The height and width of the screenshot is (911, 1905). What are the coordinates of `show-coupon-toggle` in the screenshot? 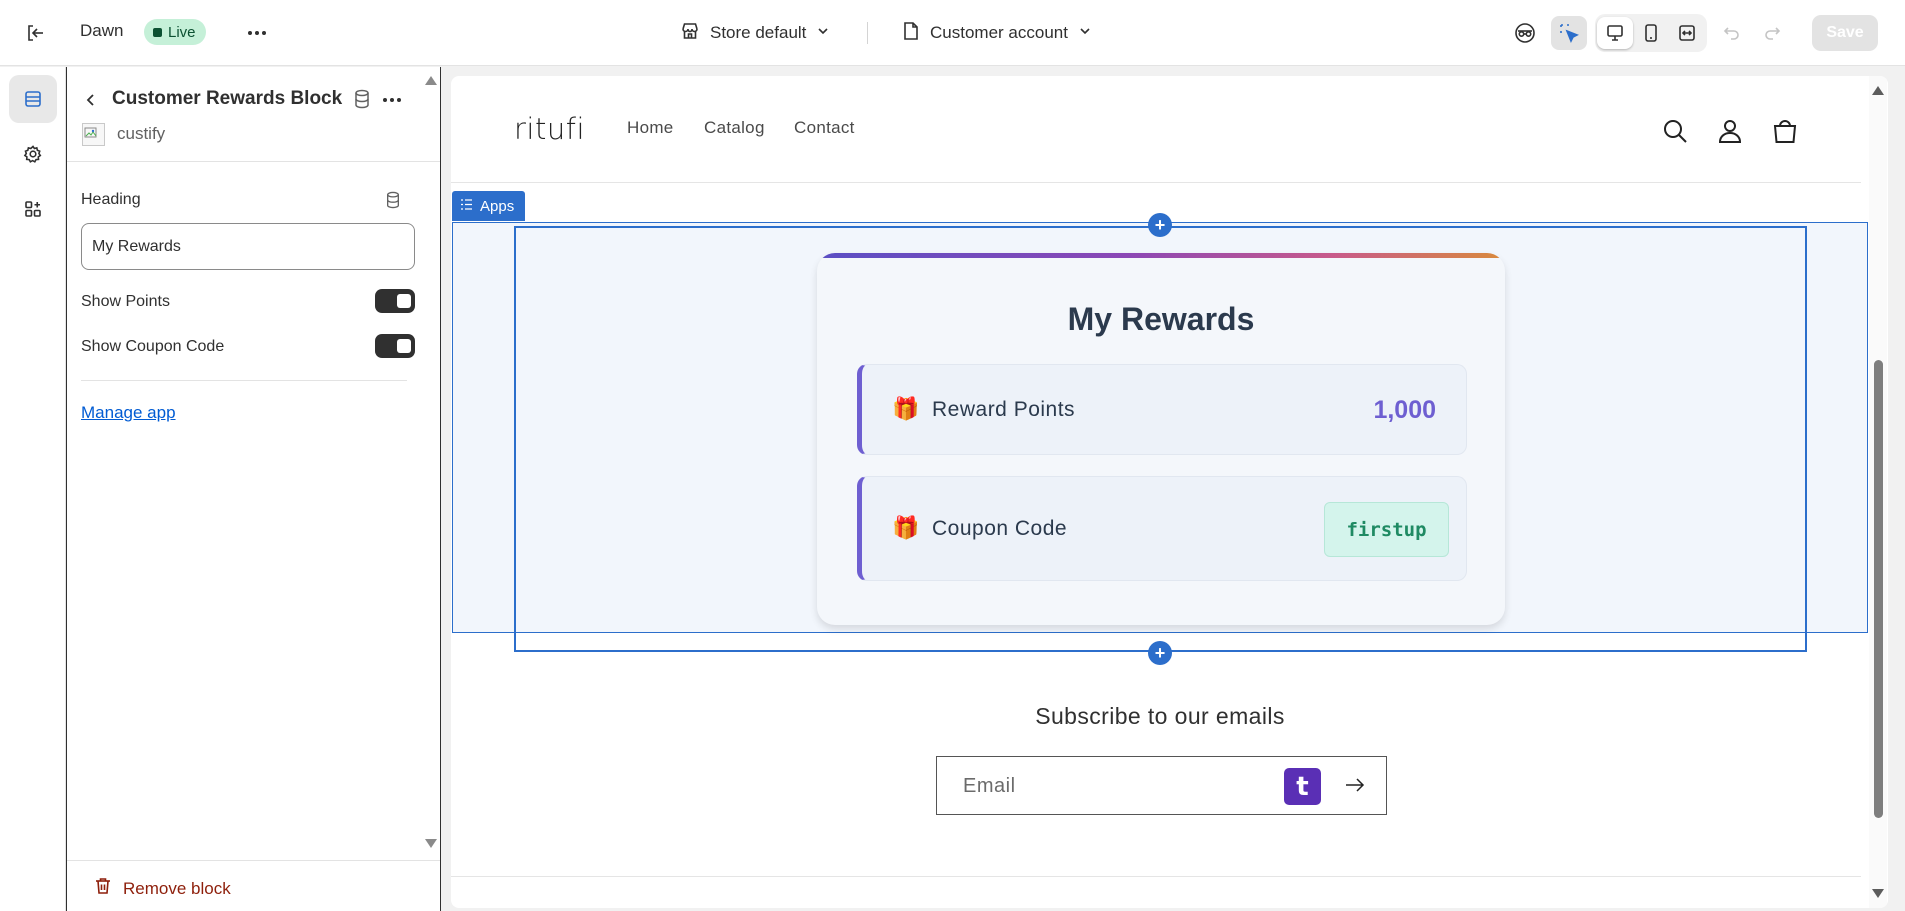 It's located at (395, 346).